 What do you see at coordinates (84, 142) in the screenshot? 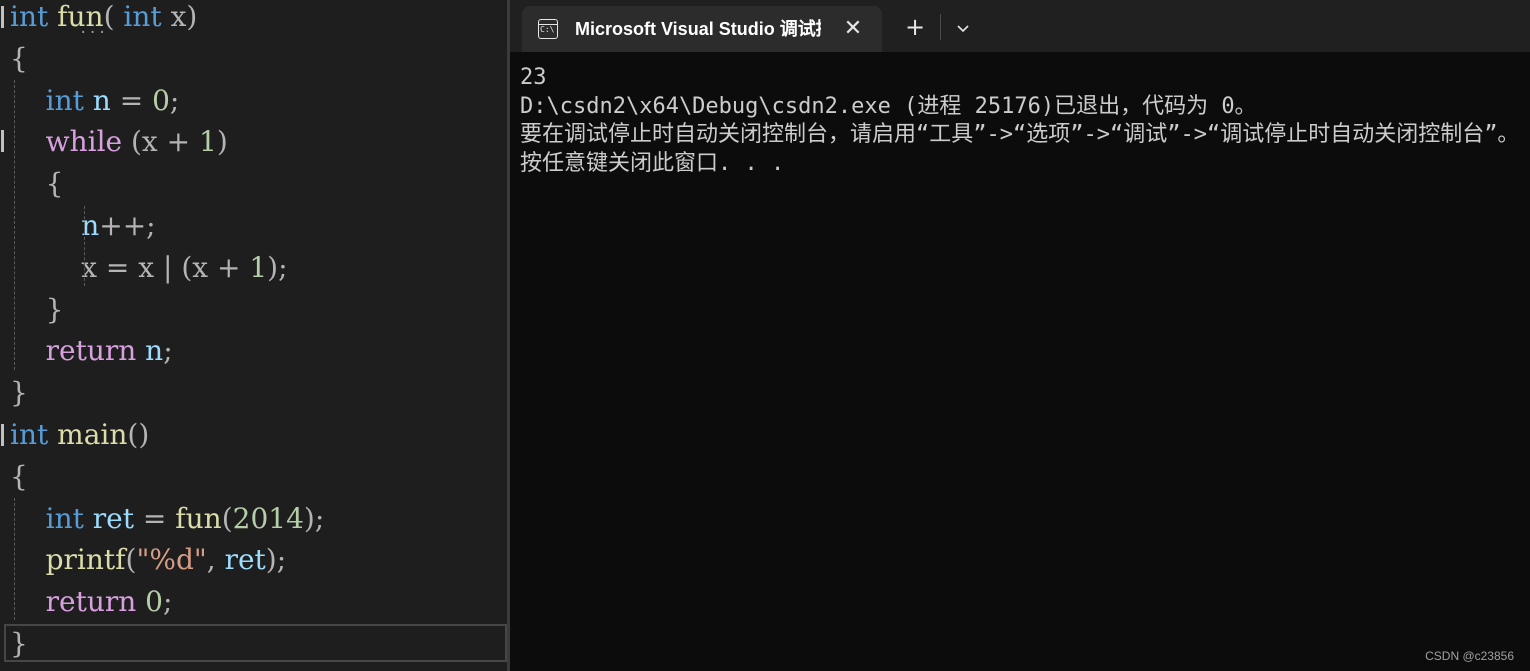
I see `code-token: while` at bounding box center [84, 142].